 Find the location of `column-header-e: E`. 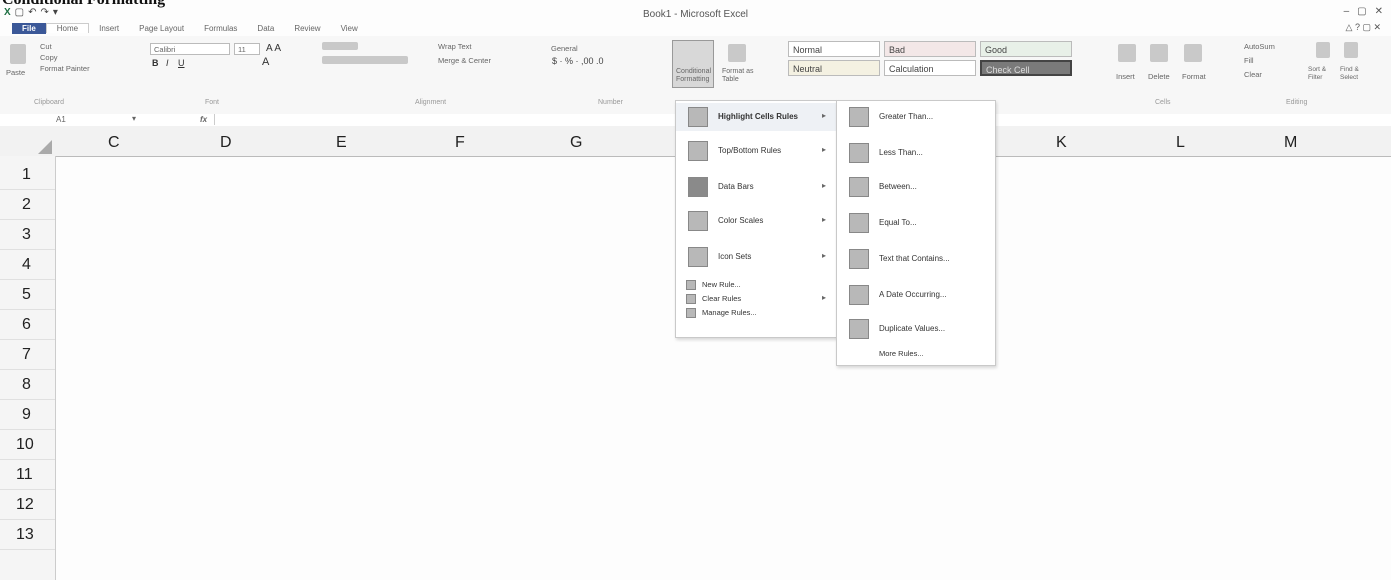

column-header-e: E is located at coordinates (341, 143).